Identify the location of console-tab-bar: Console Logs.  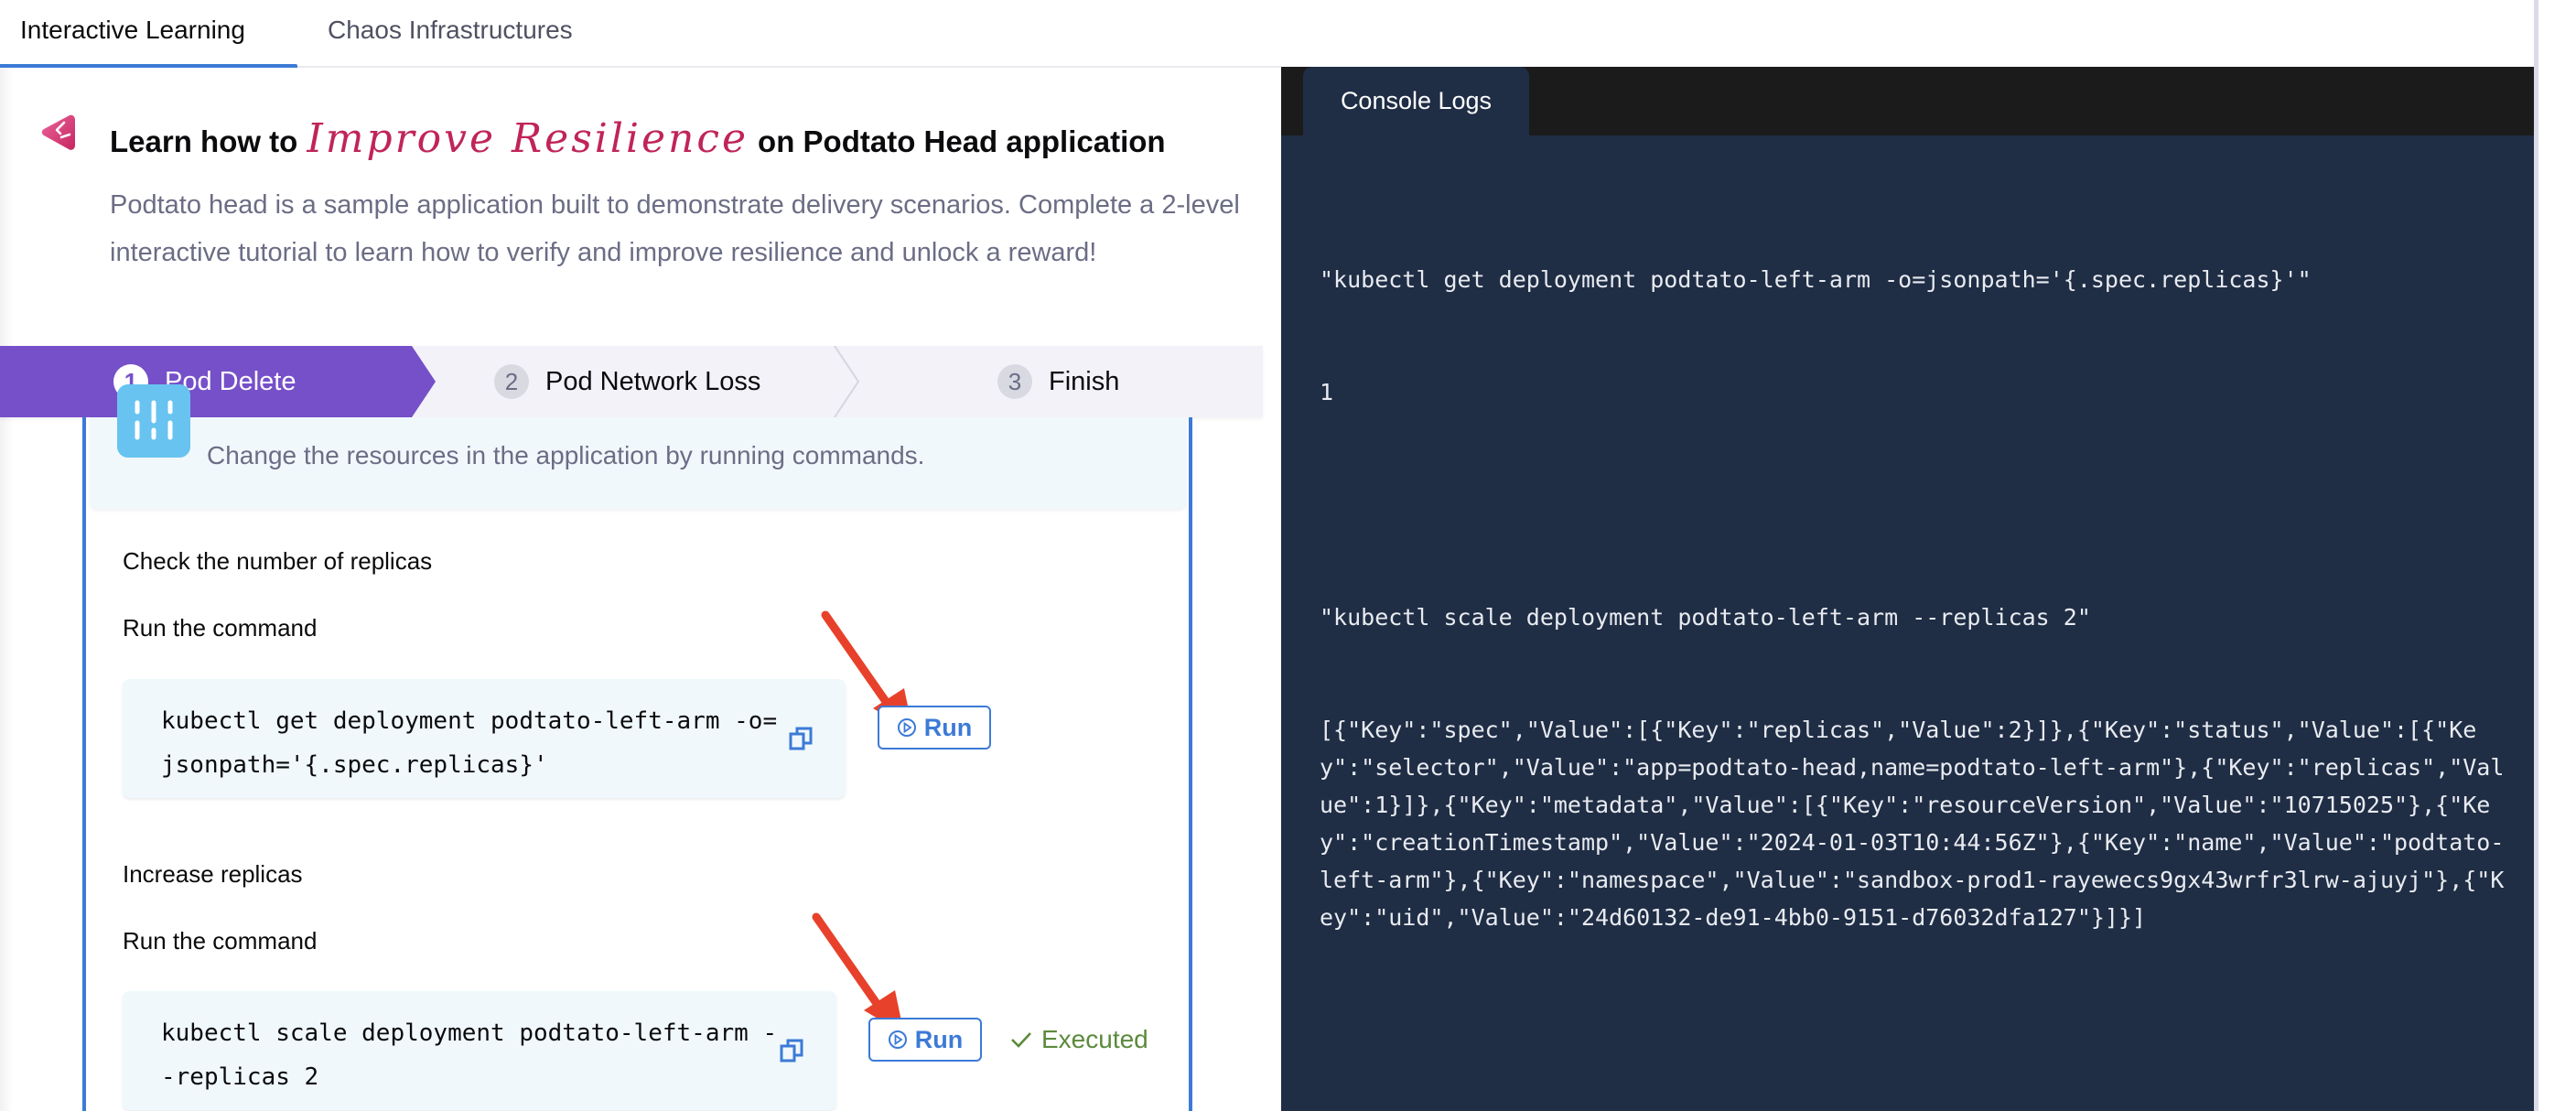
(1907, 101).